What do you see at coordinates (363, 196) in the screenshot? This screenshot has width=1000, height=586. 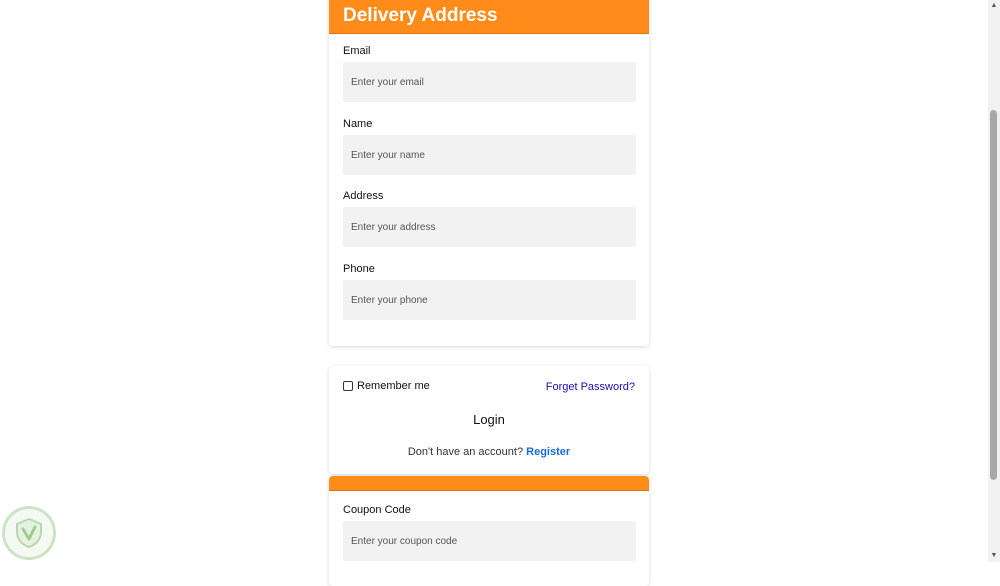 I see `address-label: Address` at bounding box center [363, 196].